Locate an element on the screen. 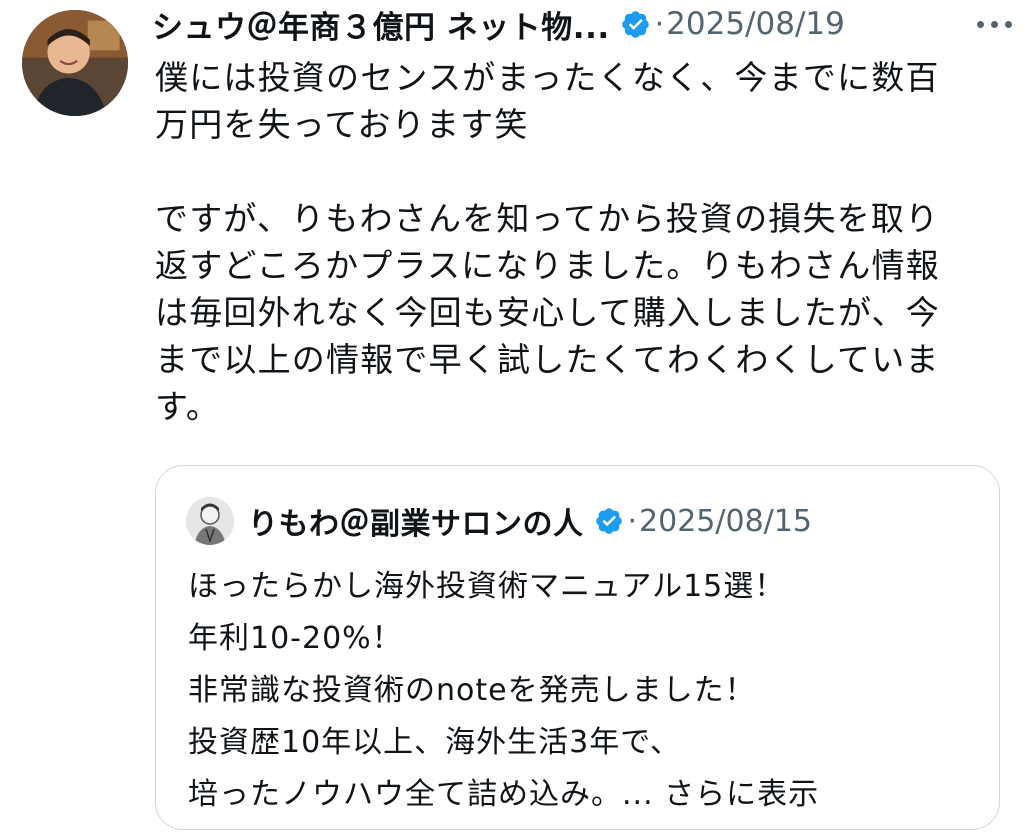 This screenshot has height=838, width=1024. quoted-text-line: 培ったノウハウ全て詰め込み。... さらに表示 is located at coordinates (583, 795).